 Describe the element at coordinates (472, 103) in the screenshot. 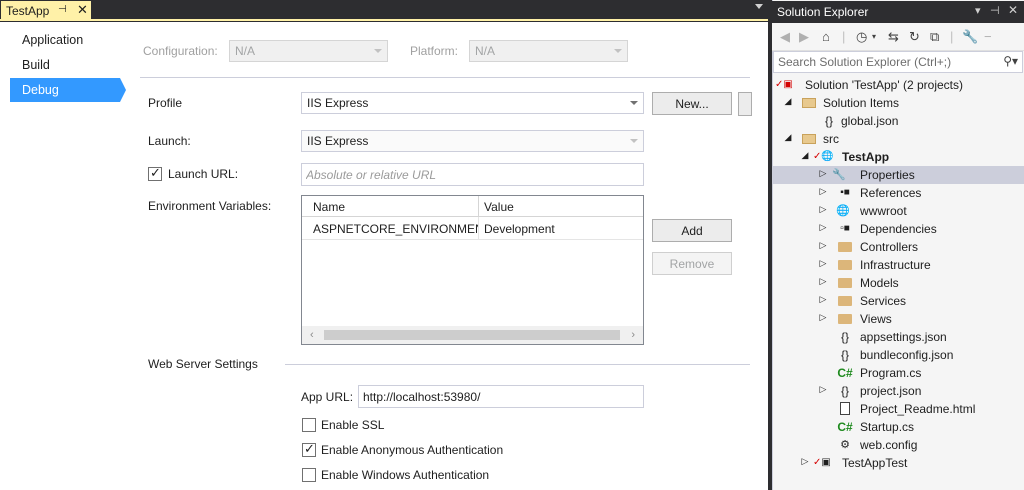

I see `profile-select: IIS Express` at that location.